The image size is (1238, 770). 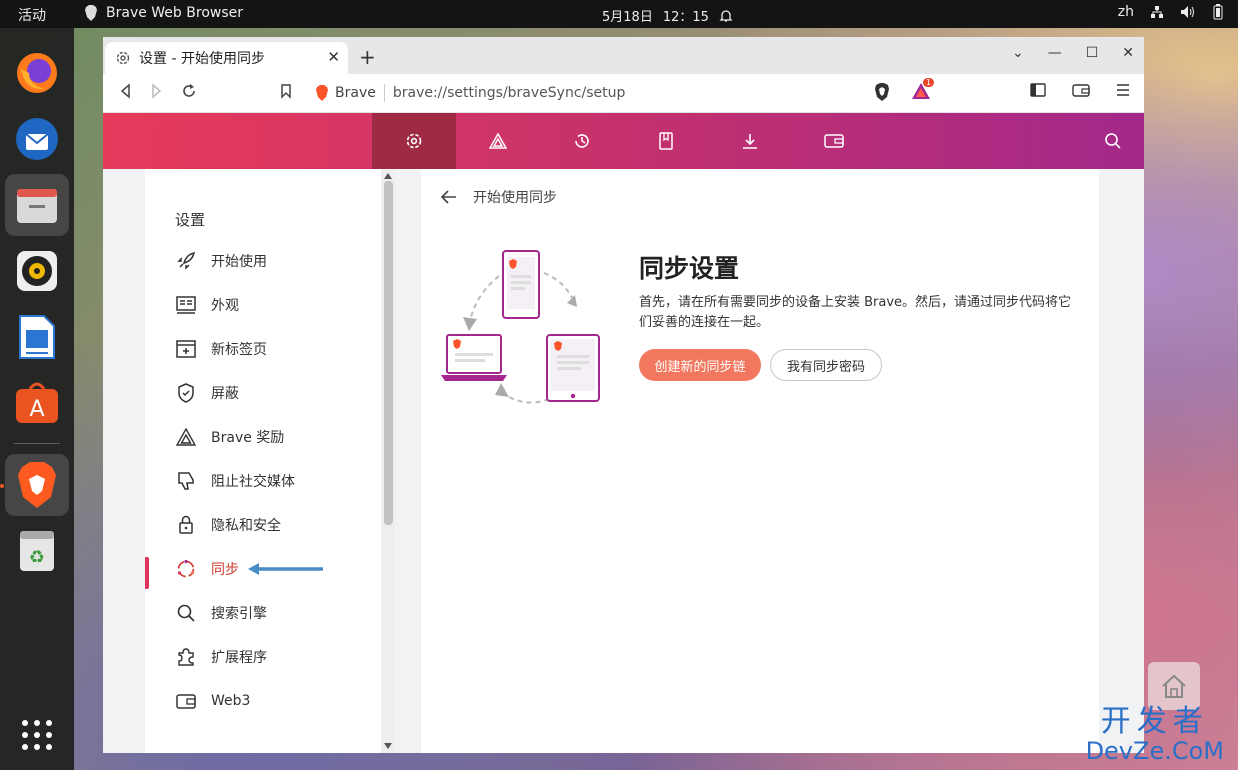 I want to click on bookmarks-icon, so click(x=666, y=141).